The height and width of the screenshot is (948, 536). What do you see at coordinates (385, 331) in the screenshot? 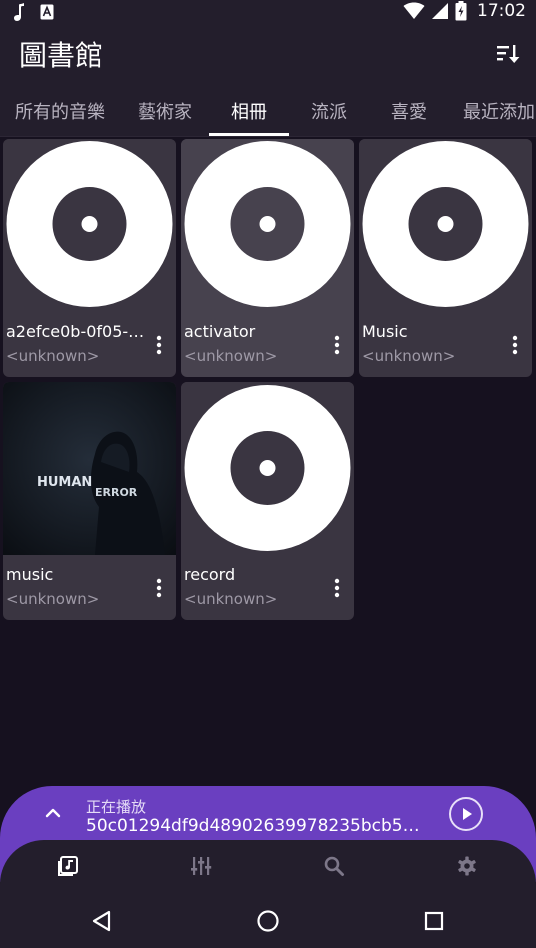
I see `album-title: Music` at bounding box center [385, 331].